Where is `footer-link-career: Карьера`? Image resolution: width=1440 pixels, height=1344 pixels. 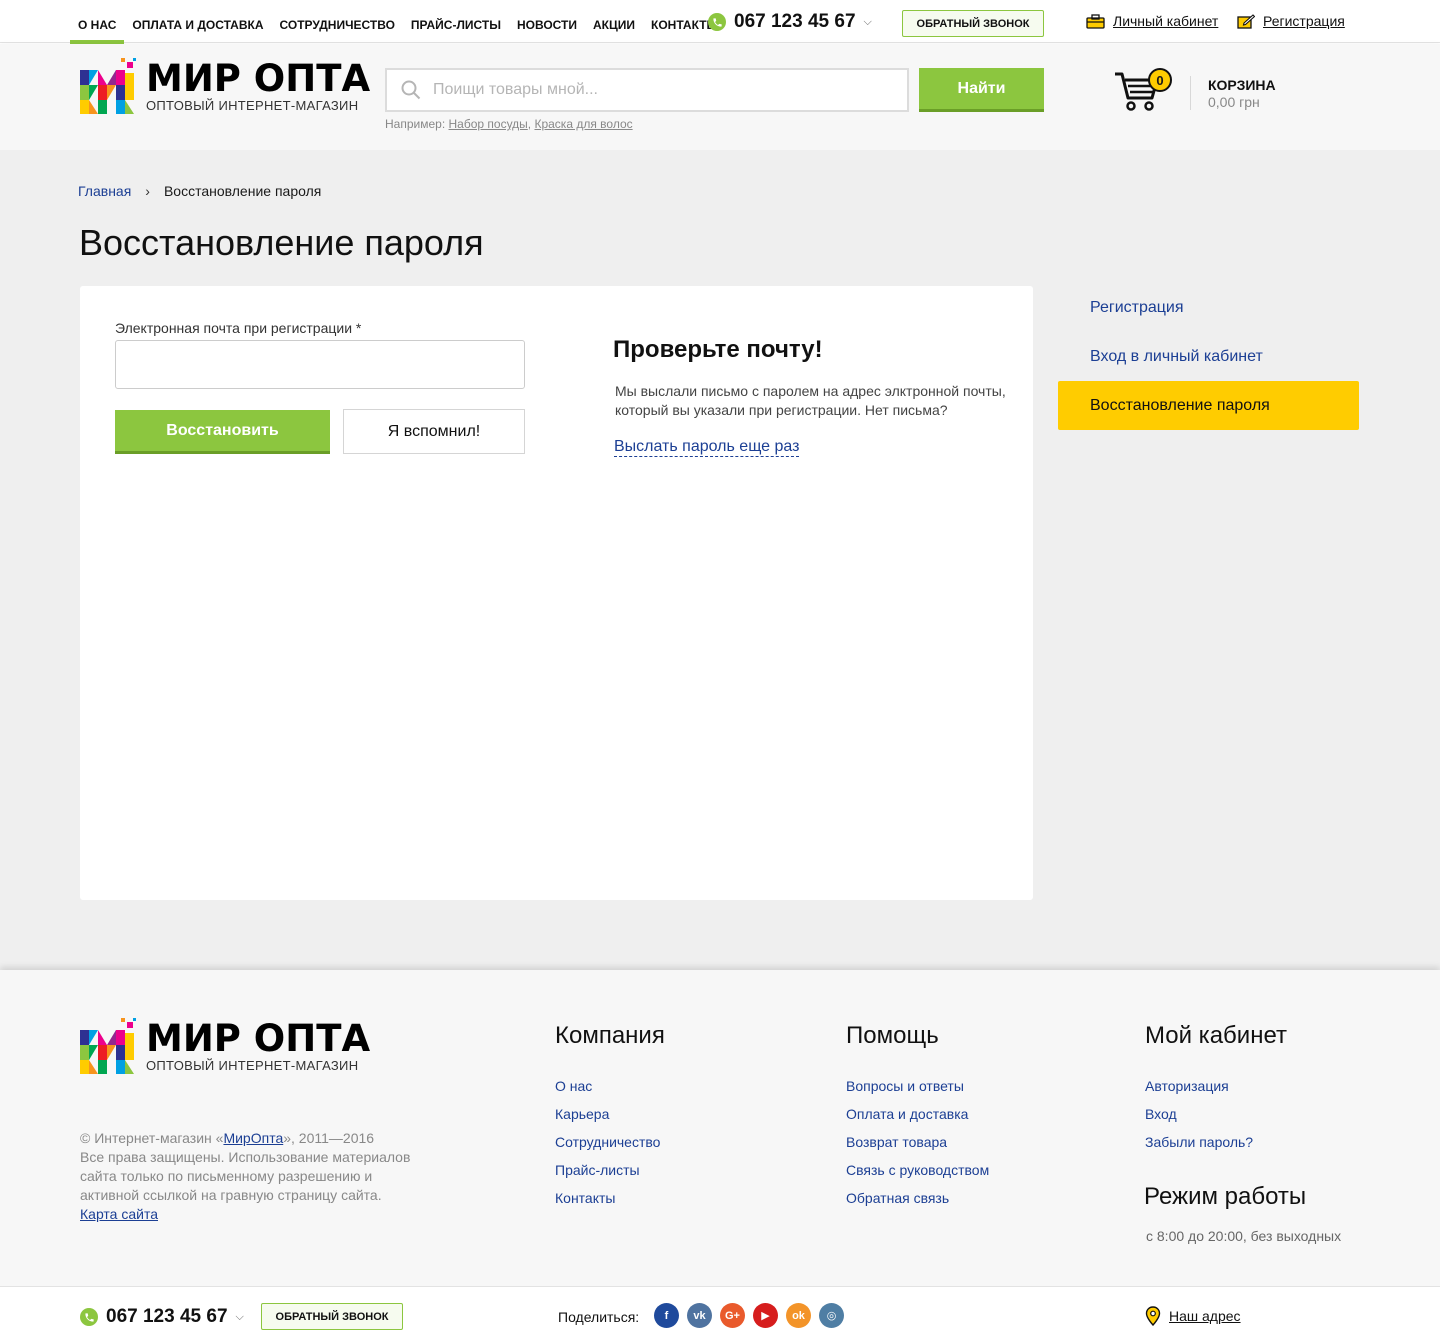
footer-link-career: Карьера is located at coordinates (610, 1114).